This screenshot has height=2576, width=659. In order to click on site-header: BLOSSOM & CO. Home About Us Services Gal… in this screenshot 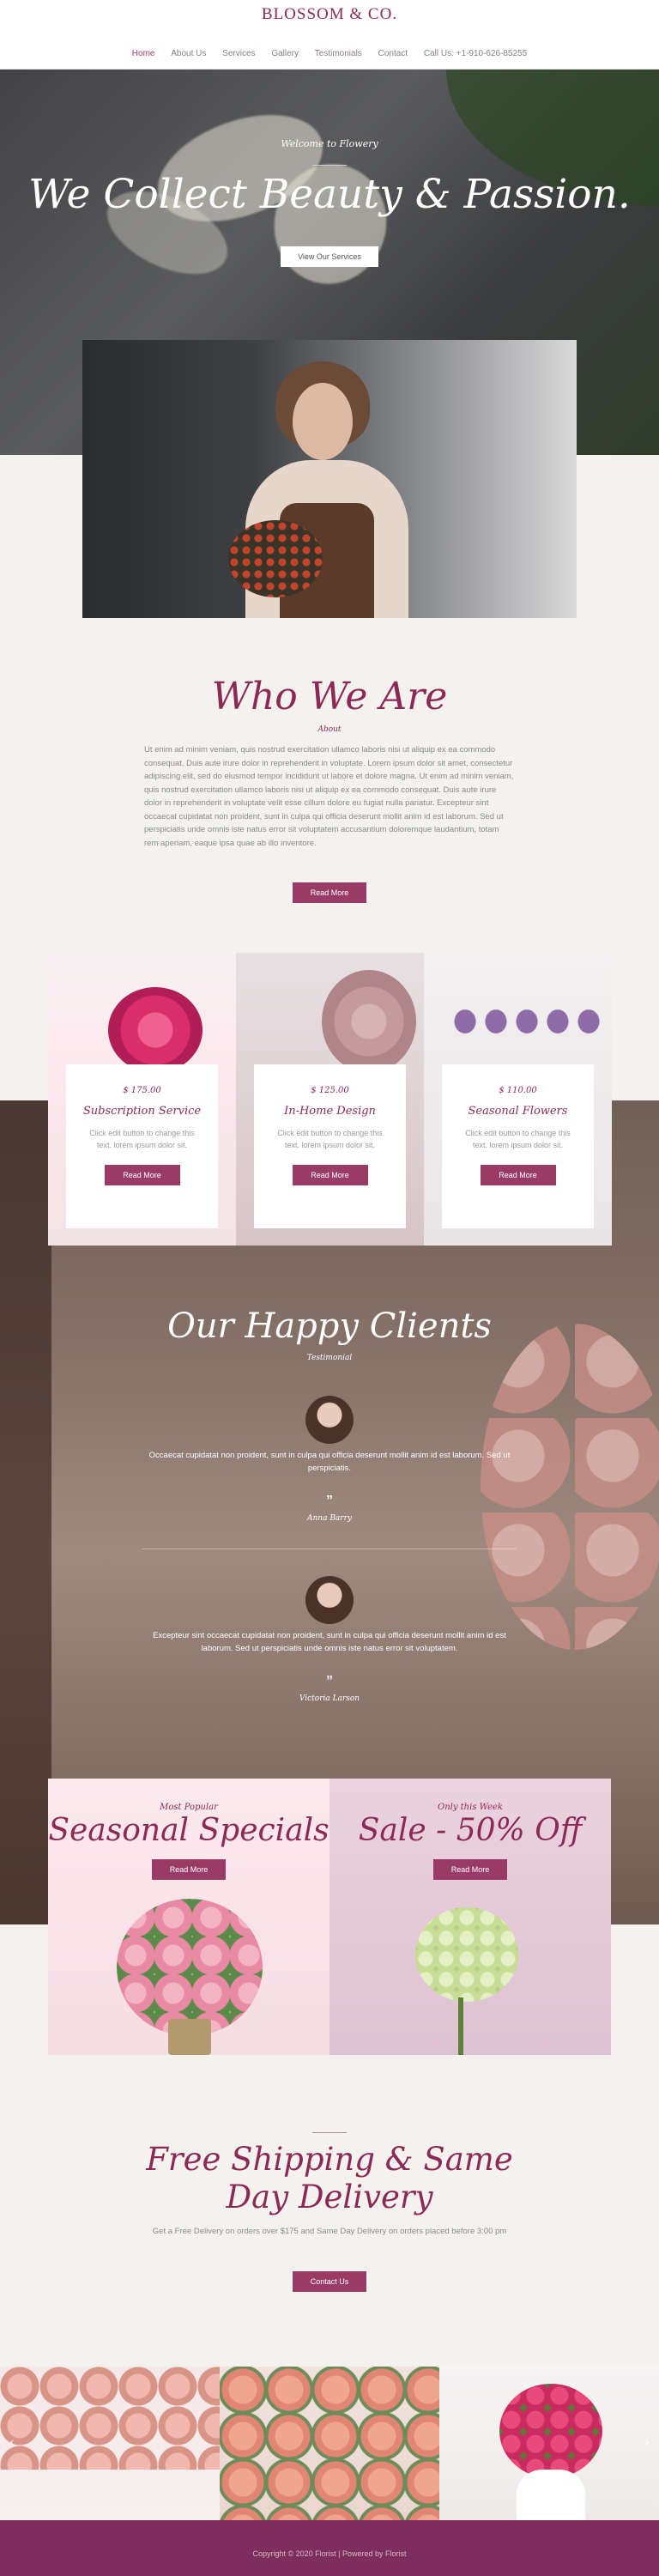, I will do `click(329, 35)`.